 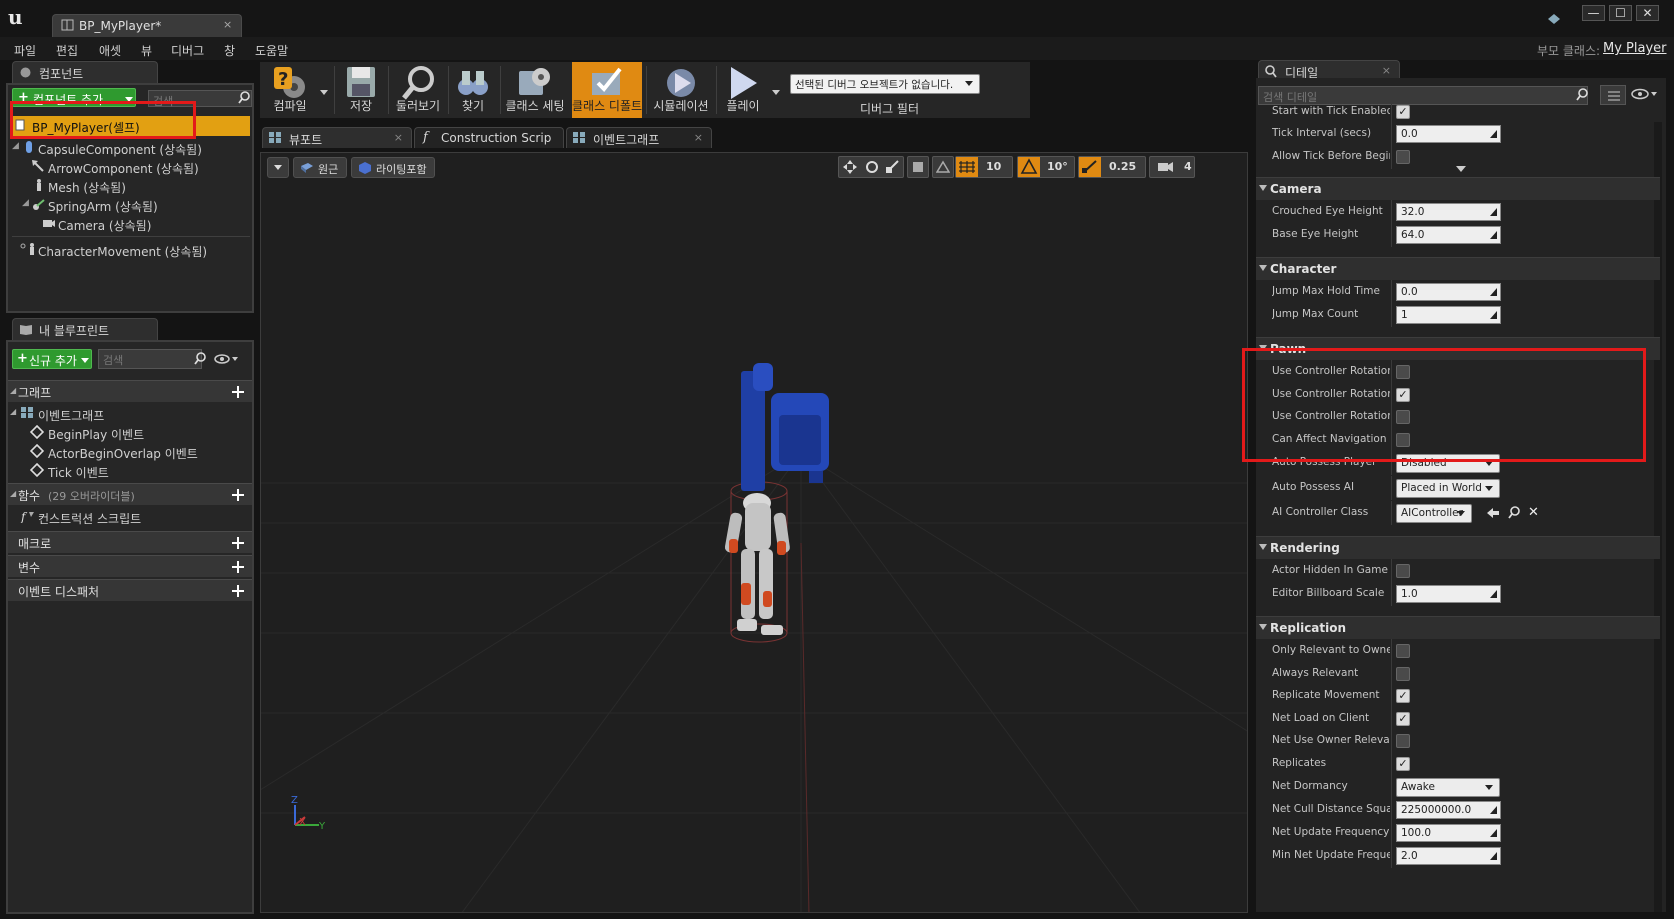 What do you see at coordinates (993, 166) in the screenshot?
I see `grid-snap-value: 10` at bounding box center [993, 166].